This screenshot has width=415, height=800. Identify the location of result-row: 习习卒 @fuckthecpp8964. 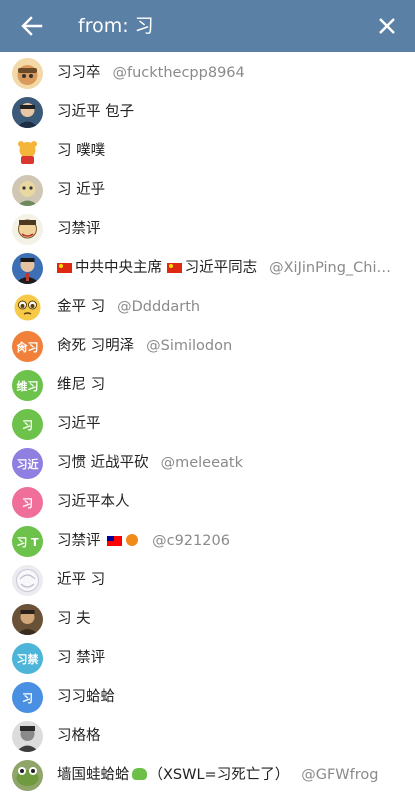
(207, 74).